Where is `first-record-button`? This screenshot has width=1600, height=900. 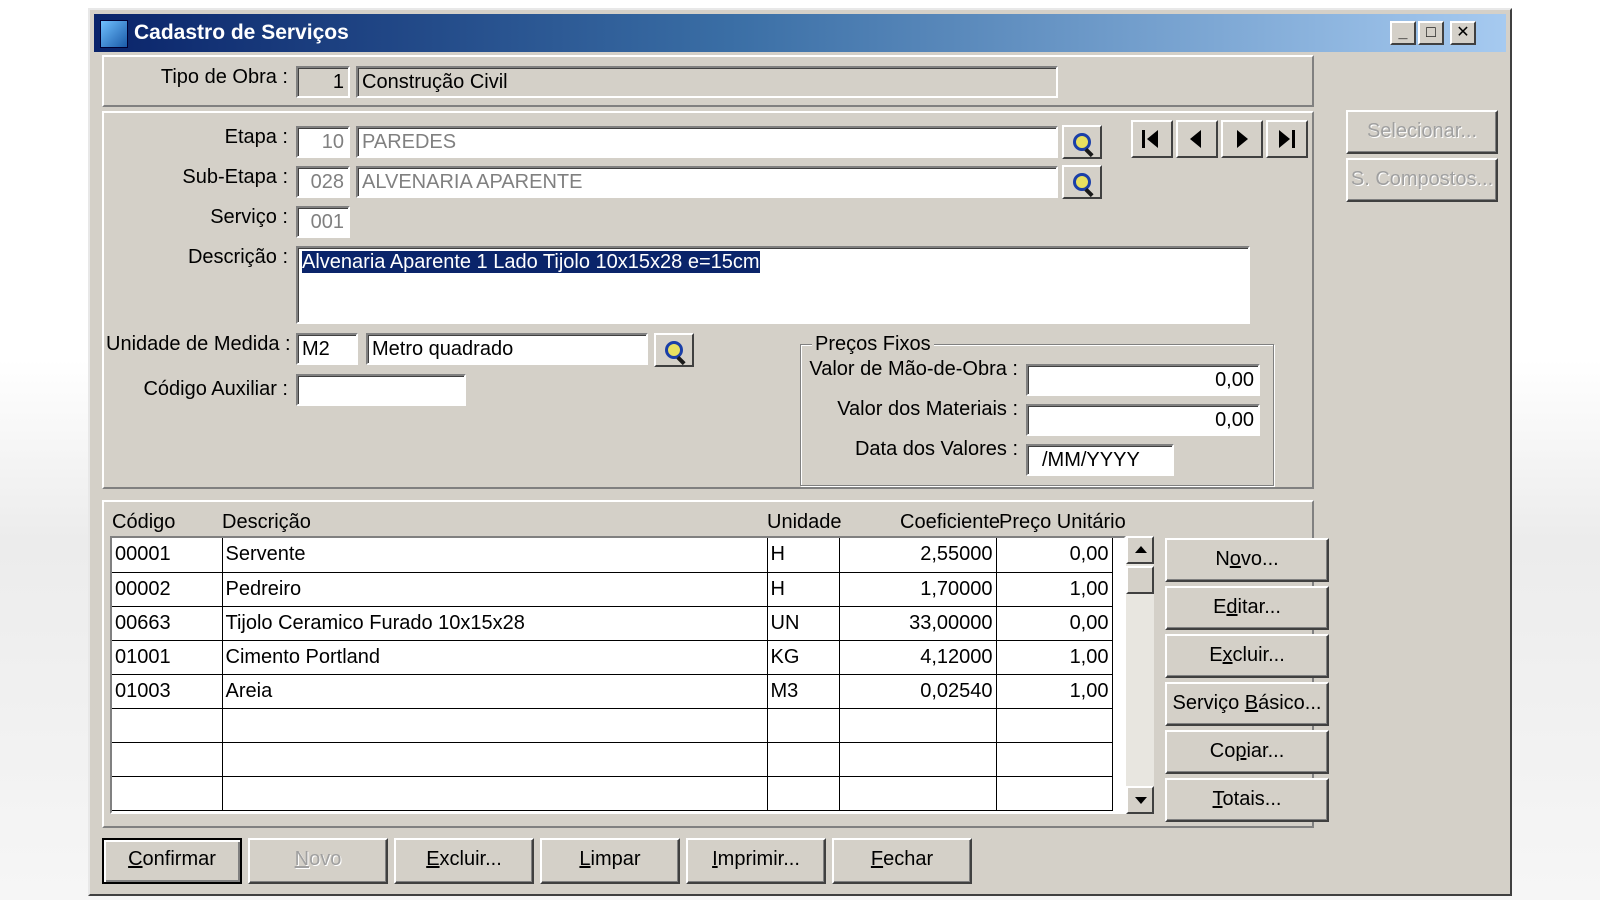 first-record-button is located at coordinates (1152, 139).